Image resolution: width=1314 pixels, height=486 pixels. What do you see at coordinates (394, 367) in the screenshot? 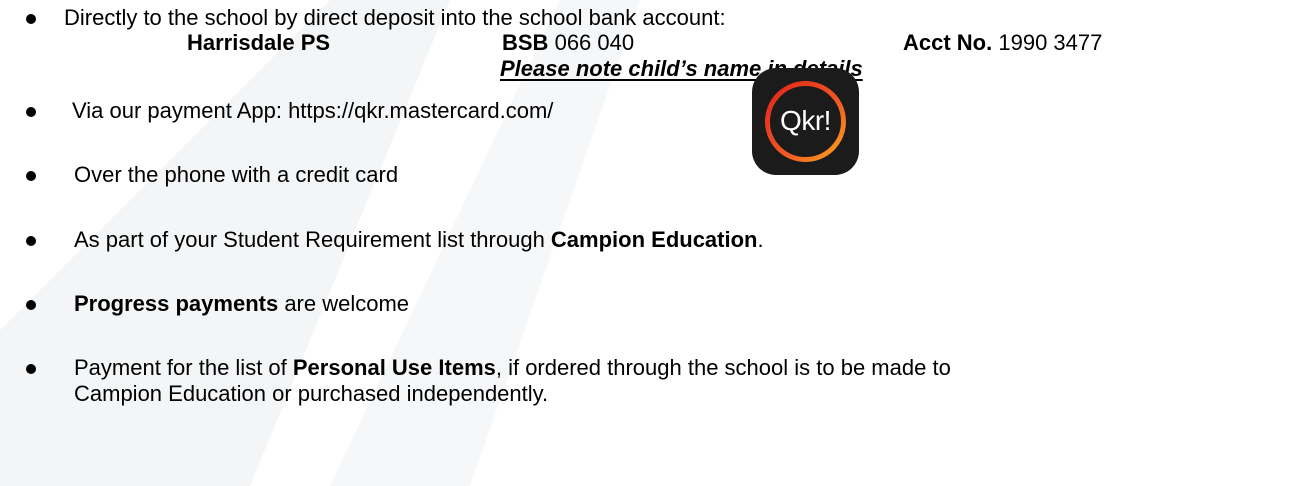
I see `personal-use-items-bold: Personal Use Items` at bounding box center [394, 367].